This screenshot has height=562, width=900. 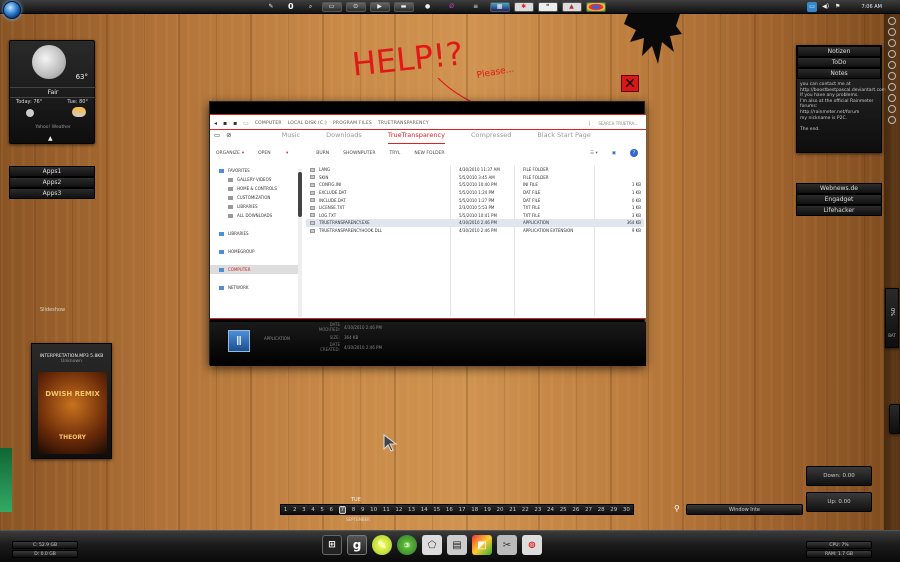 What do you see at coordinates (475, 208) in the screenshot?
I see `file-row: LICENSE.TXT 2/3/2010 5:53 PM TXT FILE 1 KB` at bounding box center [475, 208].